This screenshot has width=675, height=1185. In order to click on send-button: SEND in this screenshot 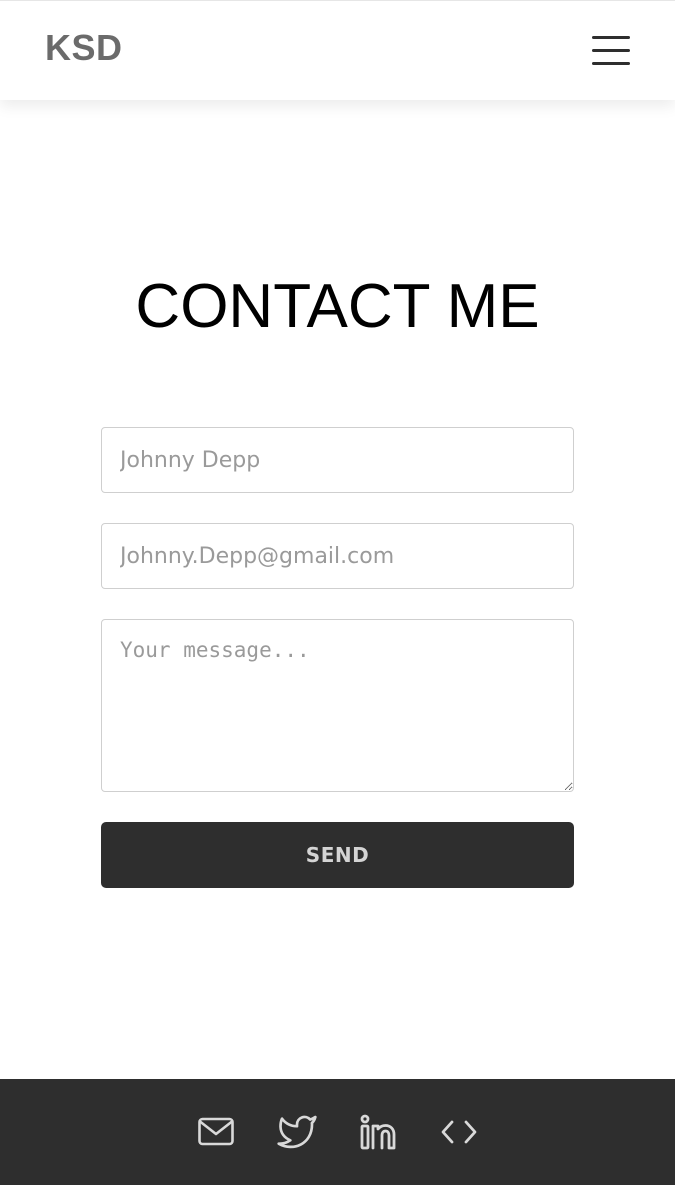, I will do `click(337, 855)`.